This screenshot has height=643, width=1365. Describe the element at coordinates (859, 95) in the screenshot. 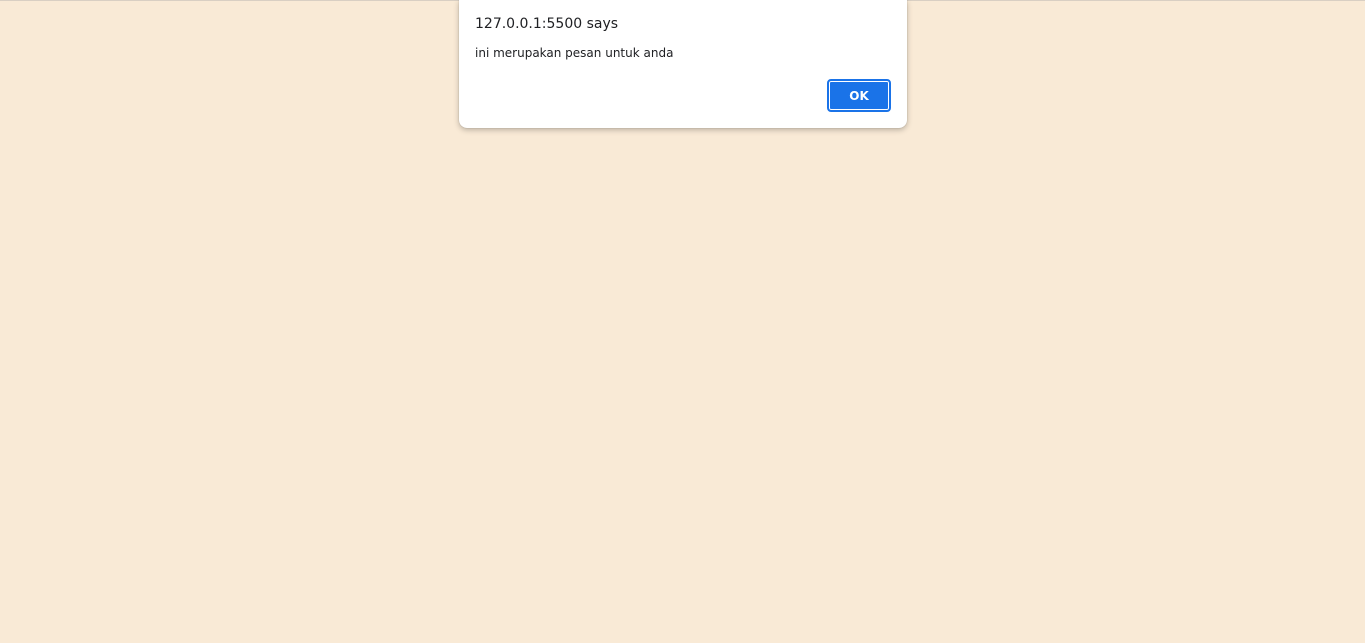

I see `ok-button: OK` at that location.